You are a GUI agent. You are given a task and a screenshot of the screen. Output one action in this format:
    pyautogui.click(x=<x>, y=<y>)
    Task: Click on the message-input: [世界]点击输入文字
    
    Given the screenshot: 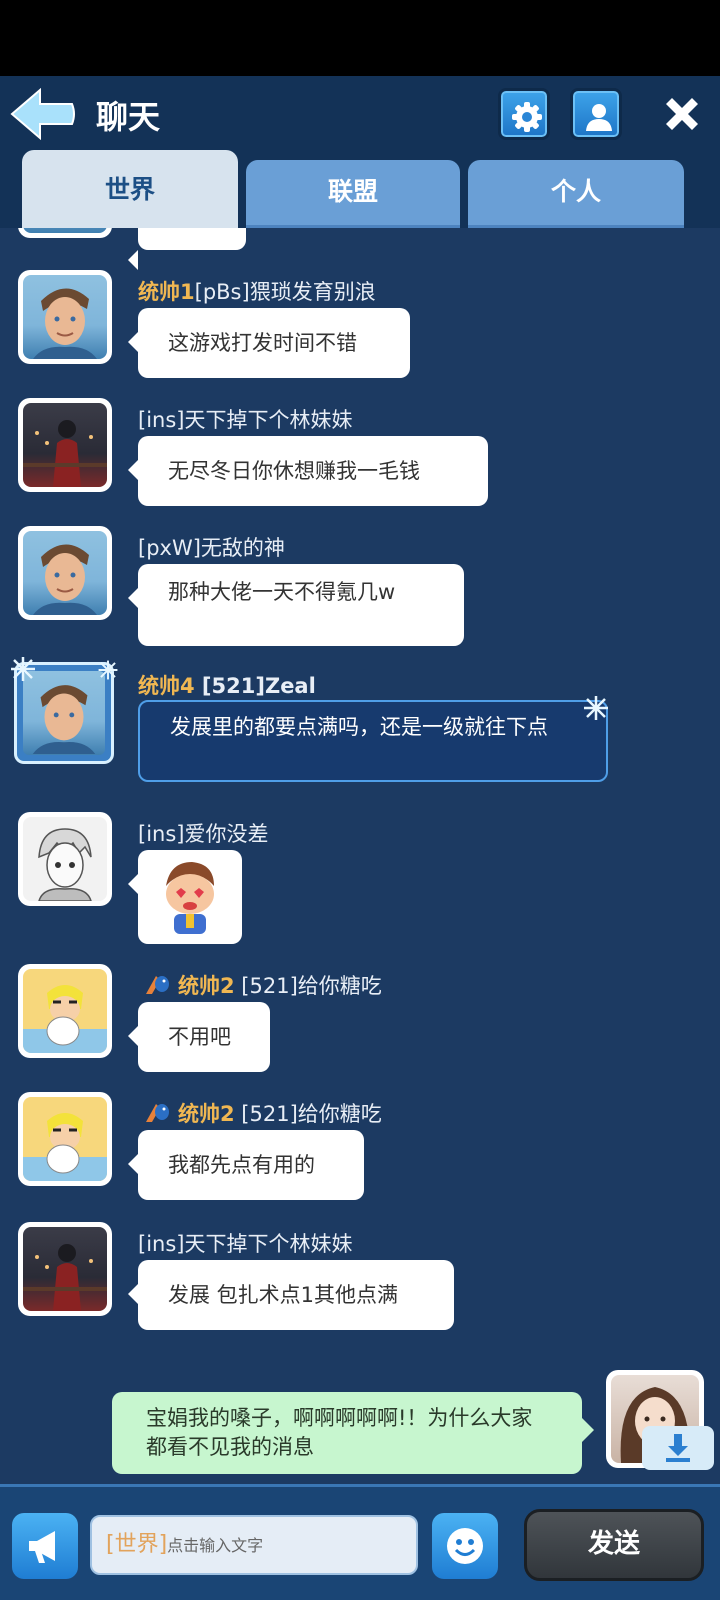 What is the action you would take?
    pyautogui.click(x=254, y=1545)
    